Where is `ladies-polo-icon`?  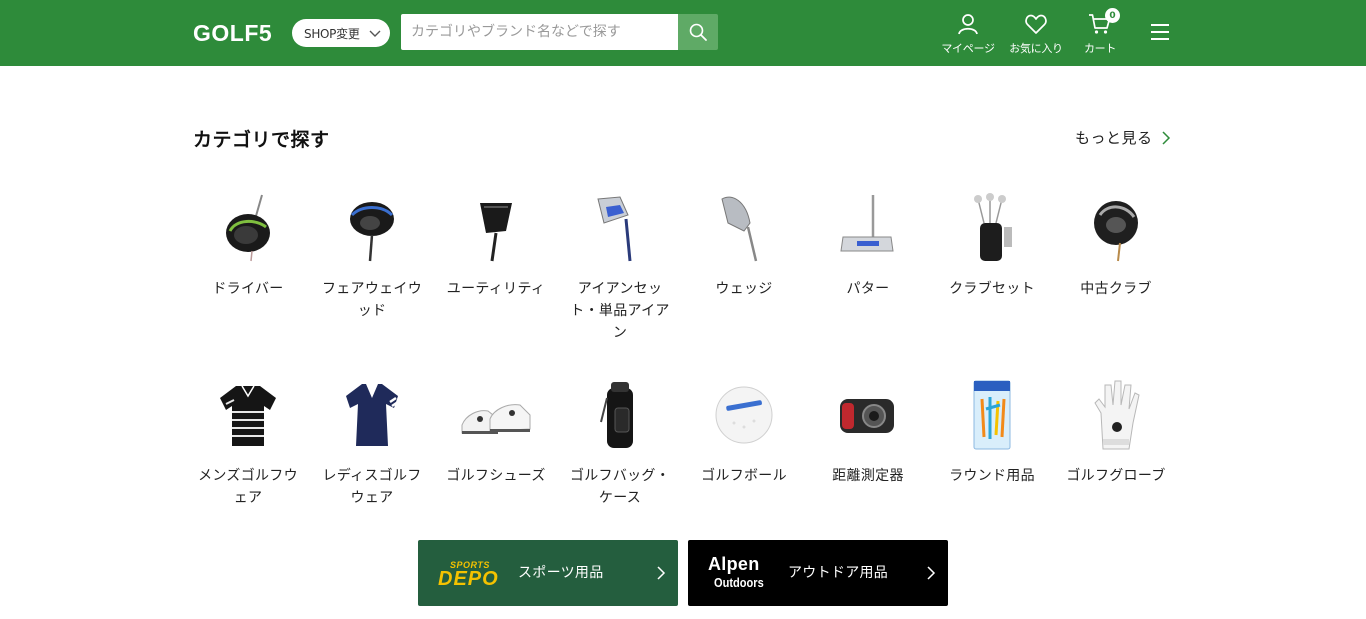
ladies-polo-icon is located at coordinates (372, 415).